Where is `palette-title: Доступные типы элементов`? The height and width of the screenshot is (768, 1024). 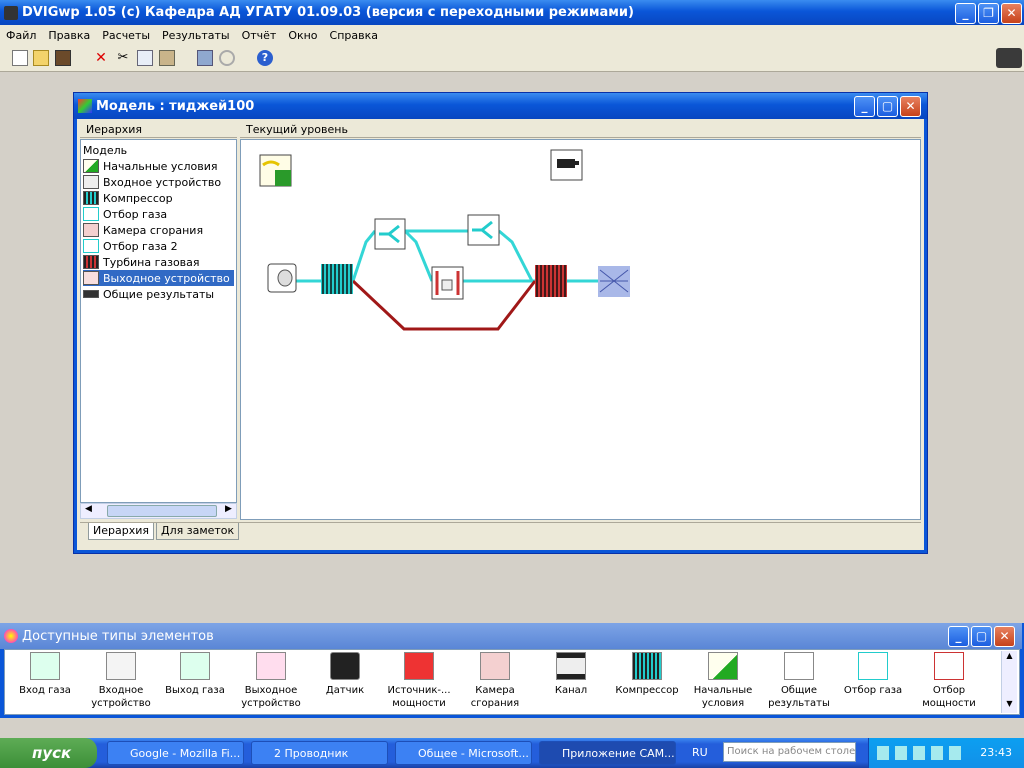
palette-title: Доступные типы элементов is located at coordinates (118, 636).